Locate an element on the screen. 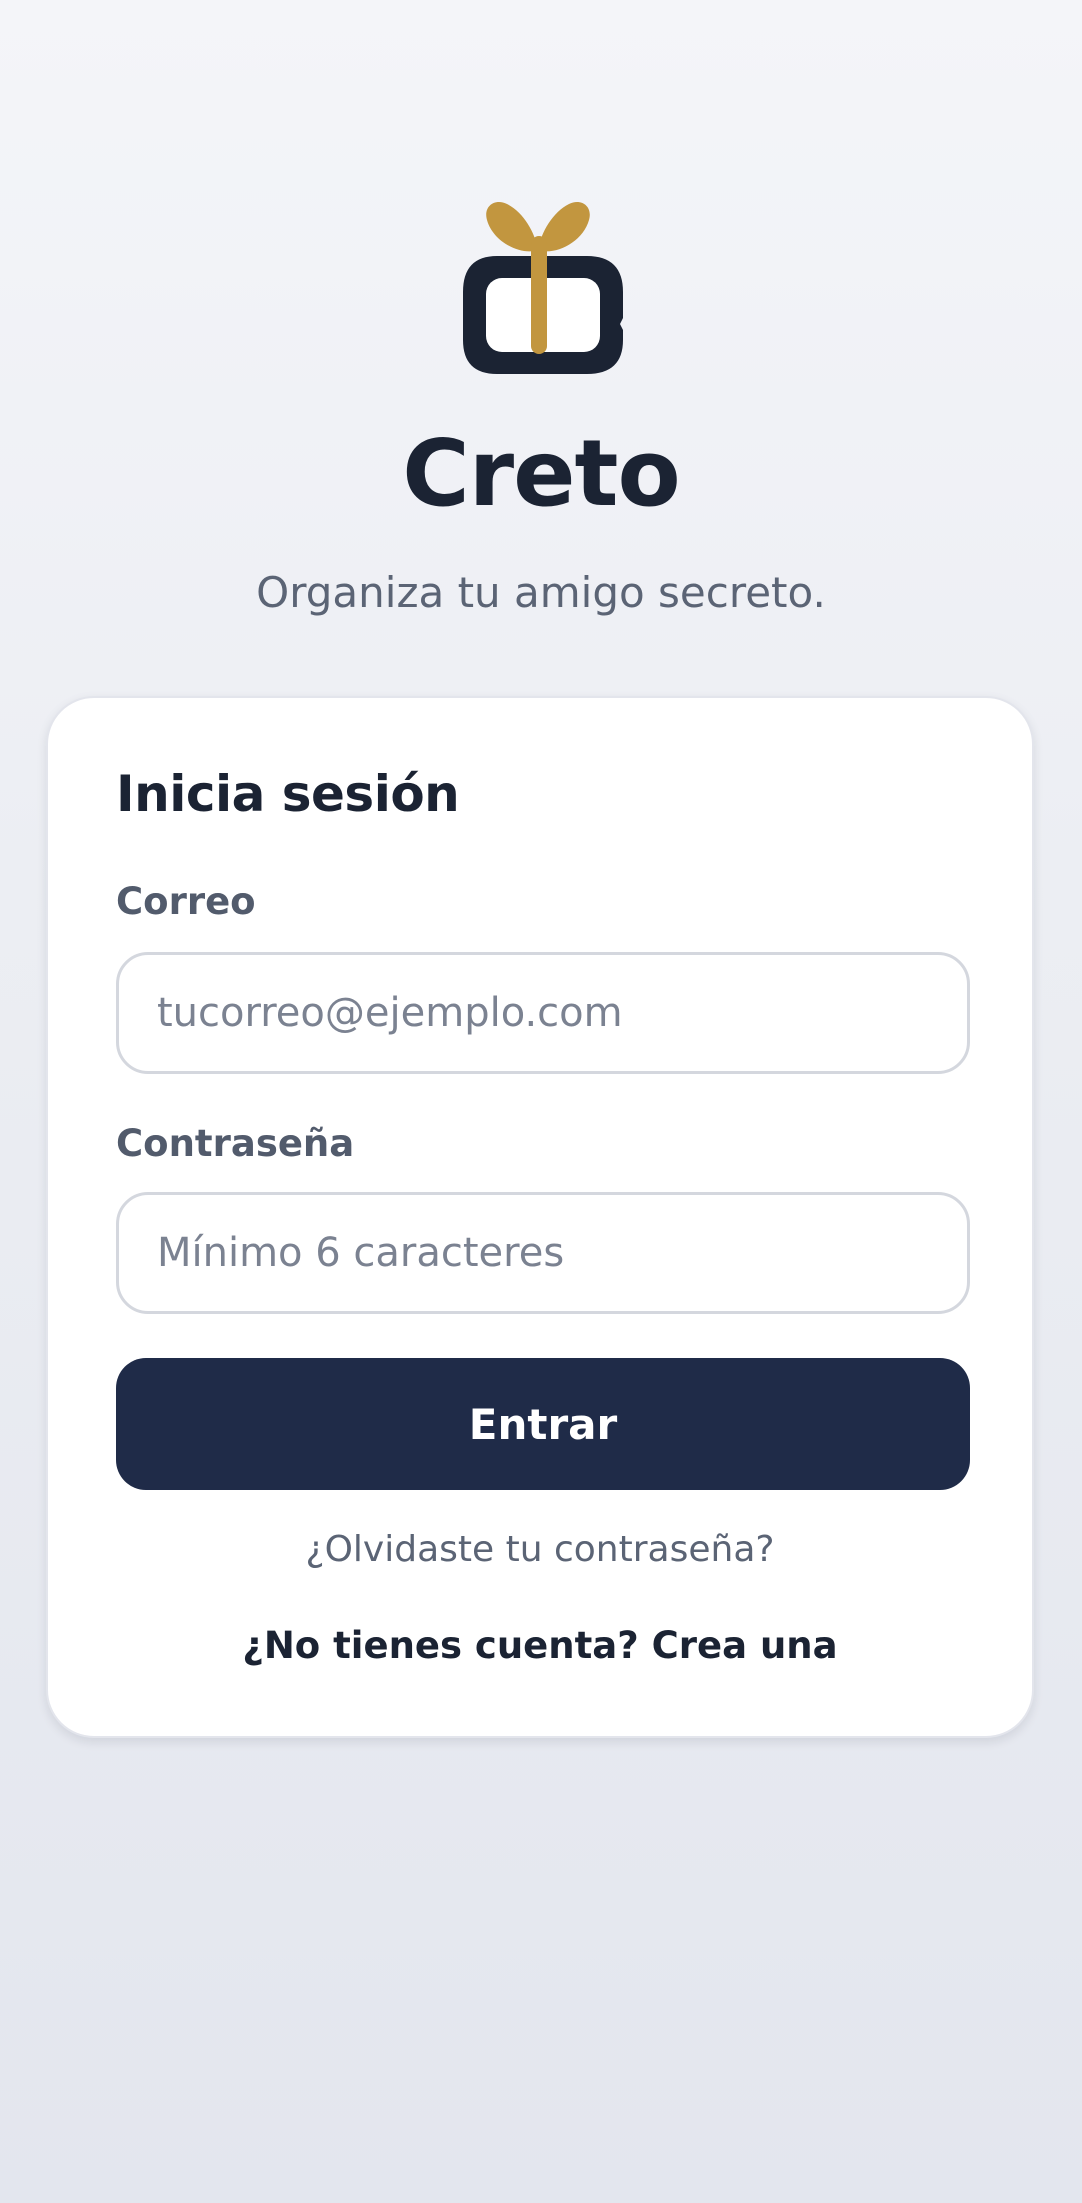  email-field is located at coordinates (543, 1013).